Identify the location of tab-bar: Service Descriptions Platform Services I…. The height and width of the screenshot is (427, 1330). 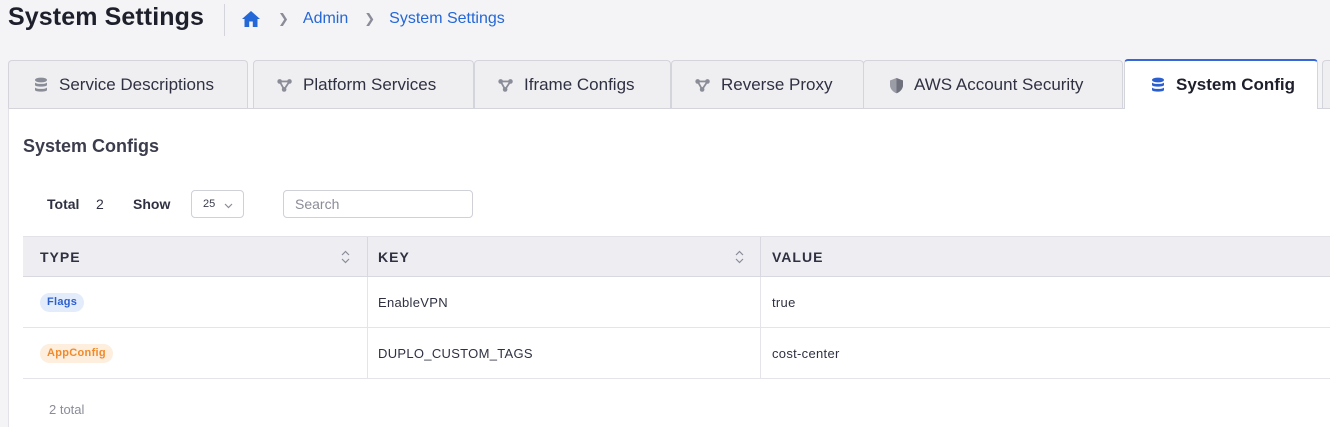
(669, 84).